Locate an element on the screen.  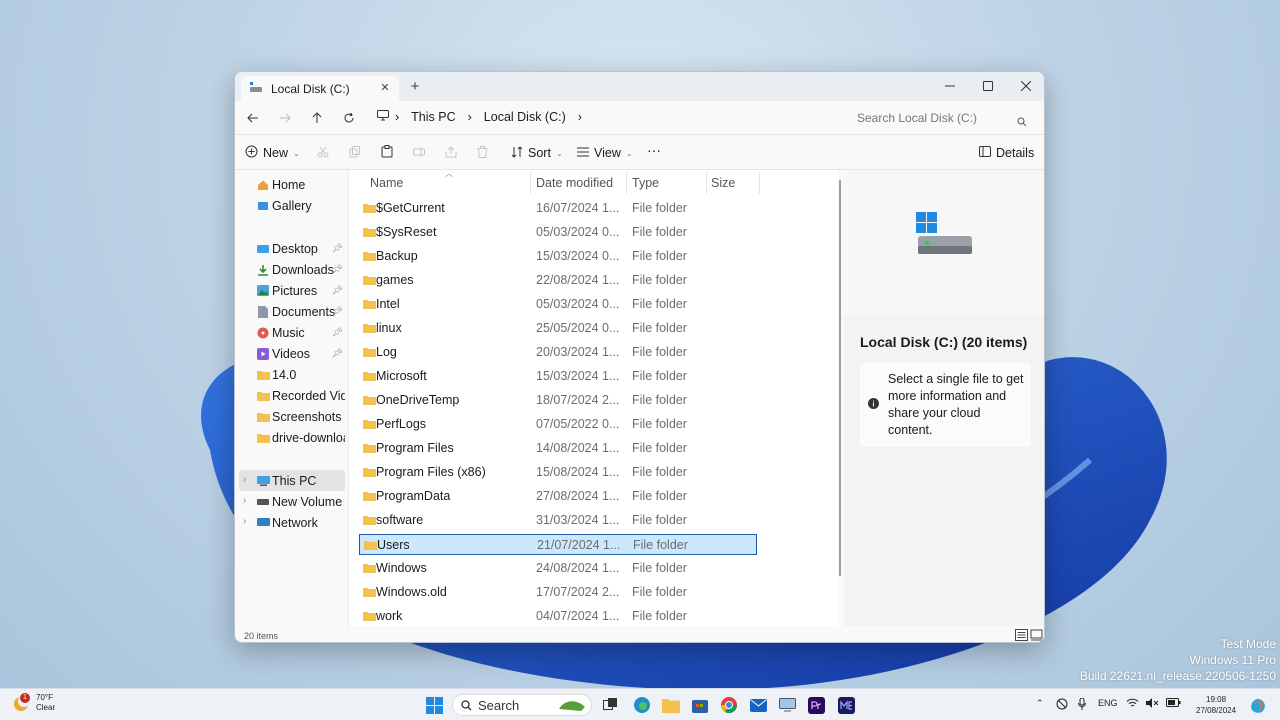
nav-item-screenshots: Screenshots is located at coordinates (292, 416).